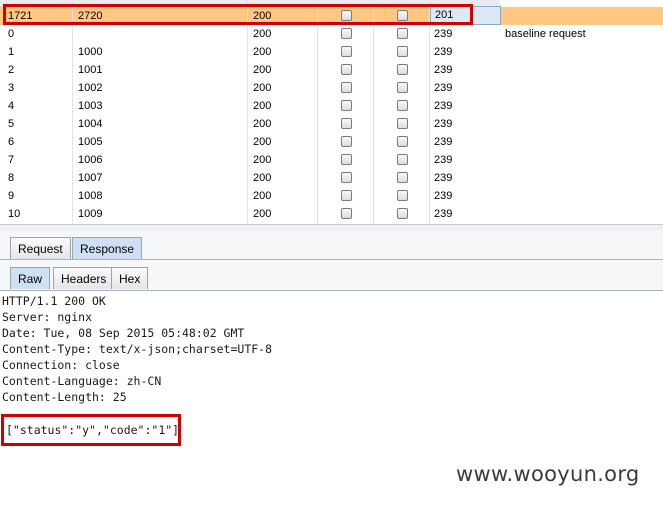 The width and height of the screenshot is (663, 506). I want to click on table-row: 2 1001 200 239, so click(331, 70).